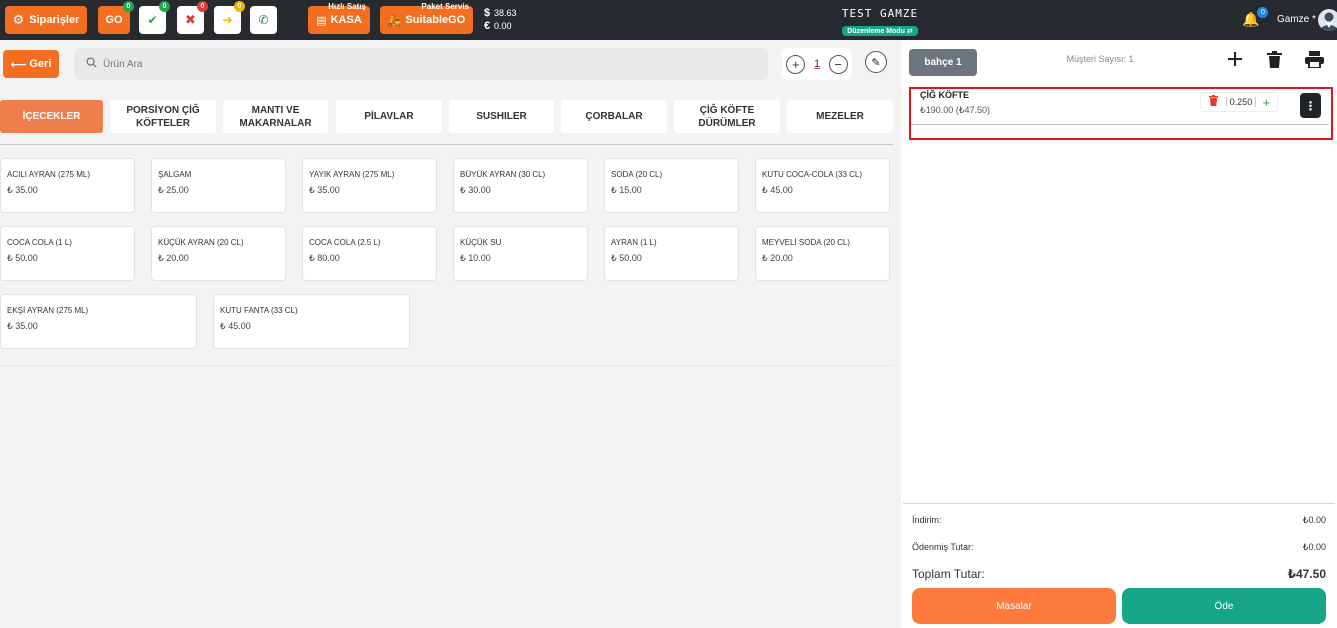 The width and height of the screenshot is (1337, 628). I want to click on tab-mezeler: MEZELER, so click(840, 116).